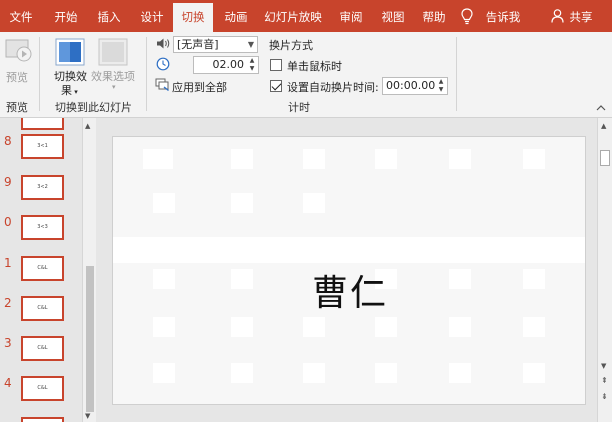  Describe the element at coordinates (393, 16) in the screenshot. I see `tab-view: 视图` at that location.